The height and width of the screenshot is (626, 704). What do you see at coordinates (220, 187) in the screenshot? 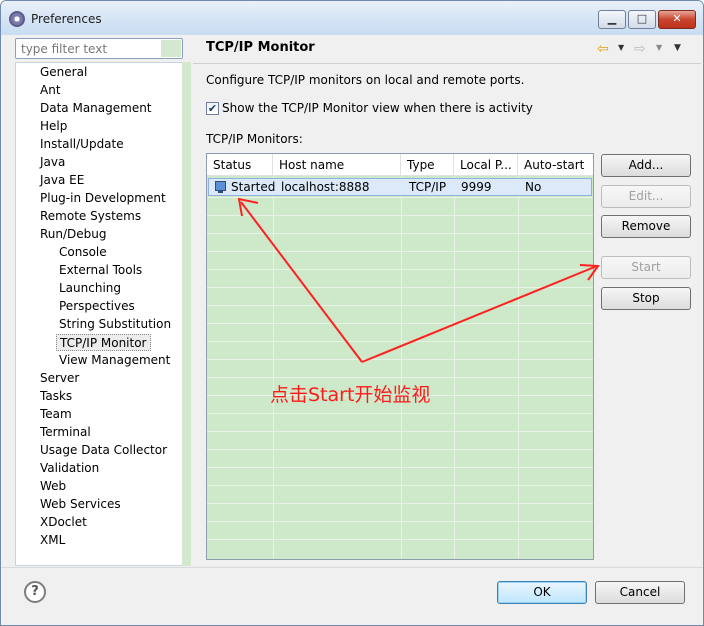
I see `monitor-status-icon` at bounding box center [220, 187].